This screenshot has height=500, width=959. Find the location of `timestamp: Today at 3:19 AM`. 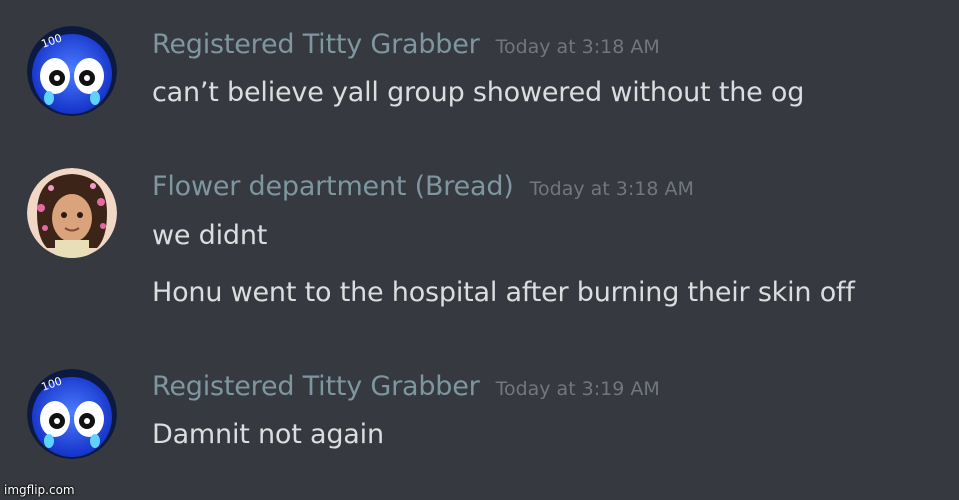

timestamp: Today at 3:19 AM is located at coordinates (577, 389).